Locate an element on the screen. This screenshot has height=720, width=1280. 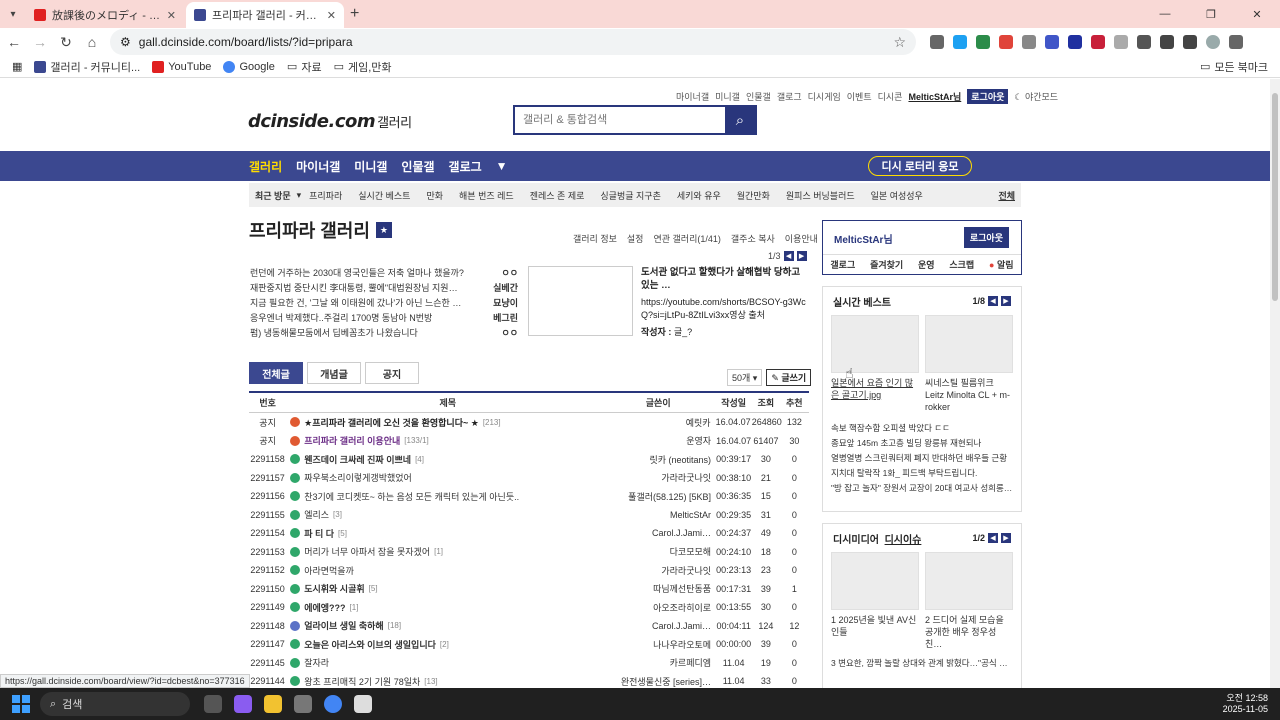
close-icon: ✕ is located at coordinates (331, 15).